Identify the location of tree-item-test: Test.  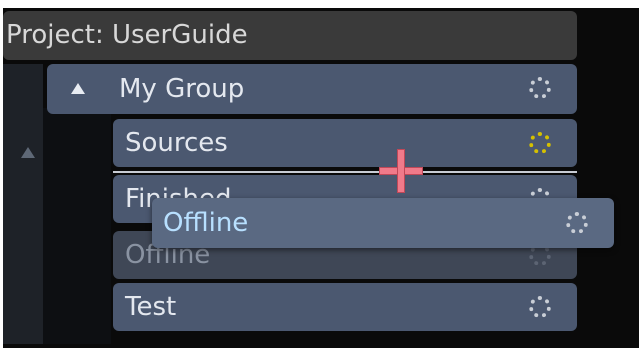
(345, 307).